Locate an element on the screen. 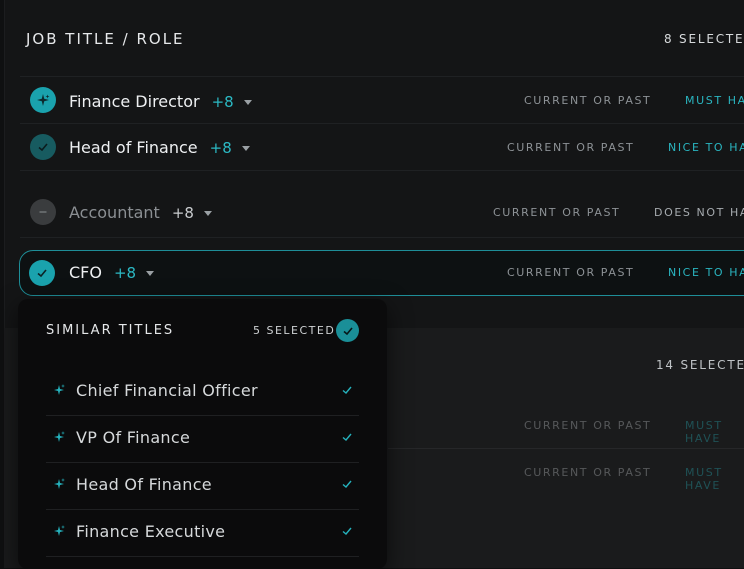 The height and width of the screenshot is (569, 744). similar-title-label: Chief Financial Officer is located at coordinates (167, 390).